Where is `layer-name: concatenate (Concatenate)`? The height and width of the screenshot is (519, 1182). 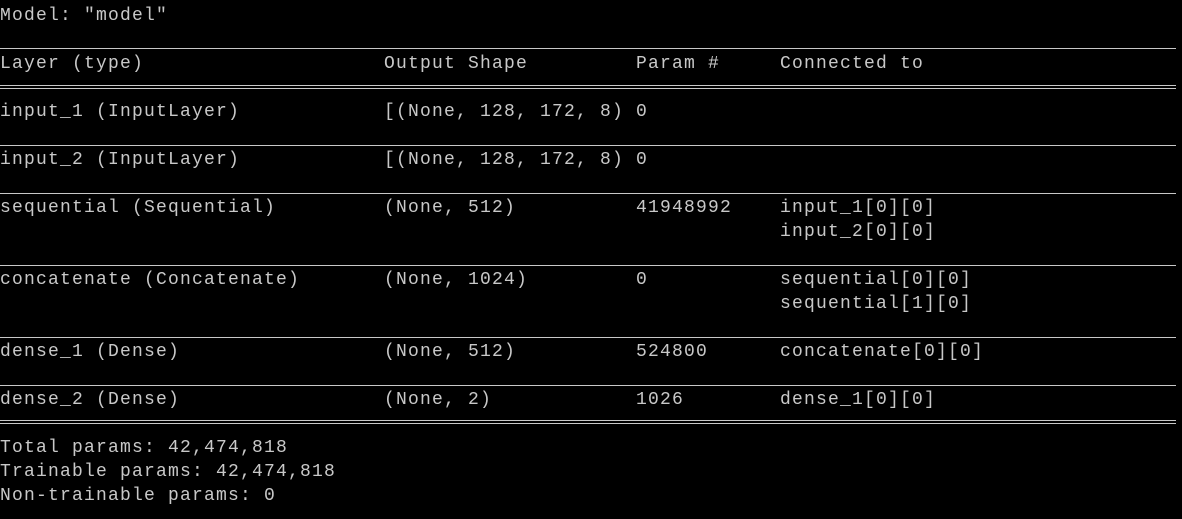
layer-name: concatenate (Concatenate) is located at coordinates (150, 280).